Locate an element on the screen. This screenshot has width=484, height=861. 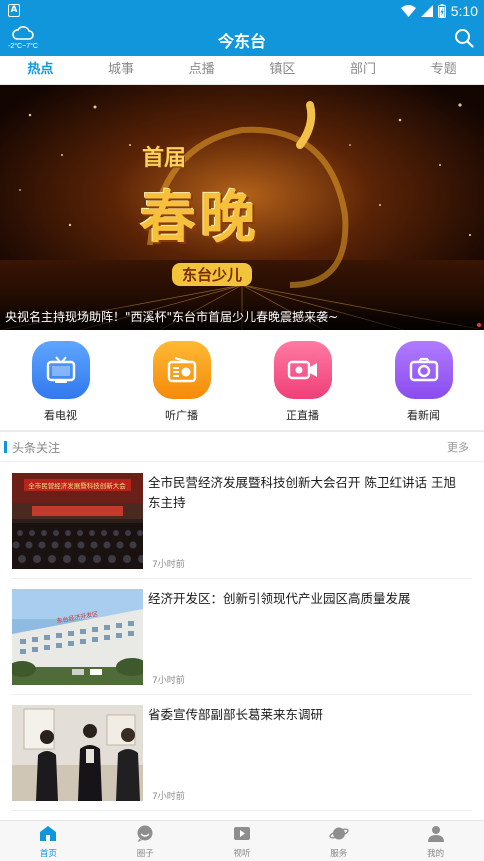
section-accent-bar is located at coordinates (5, 447).